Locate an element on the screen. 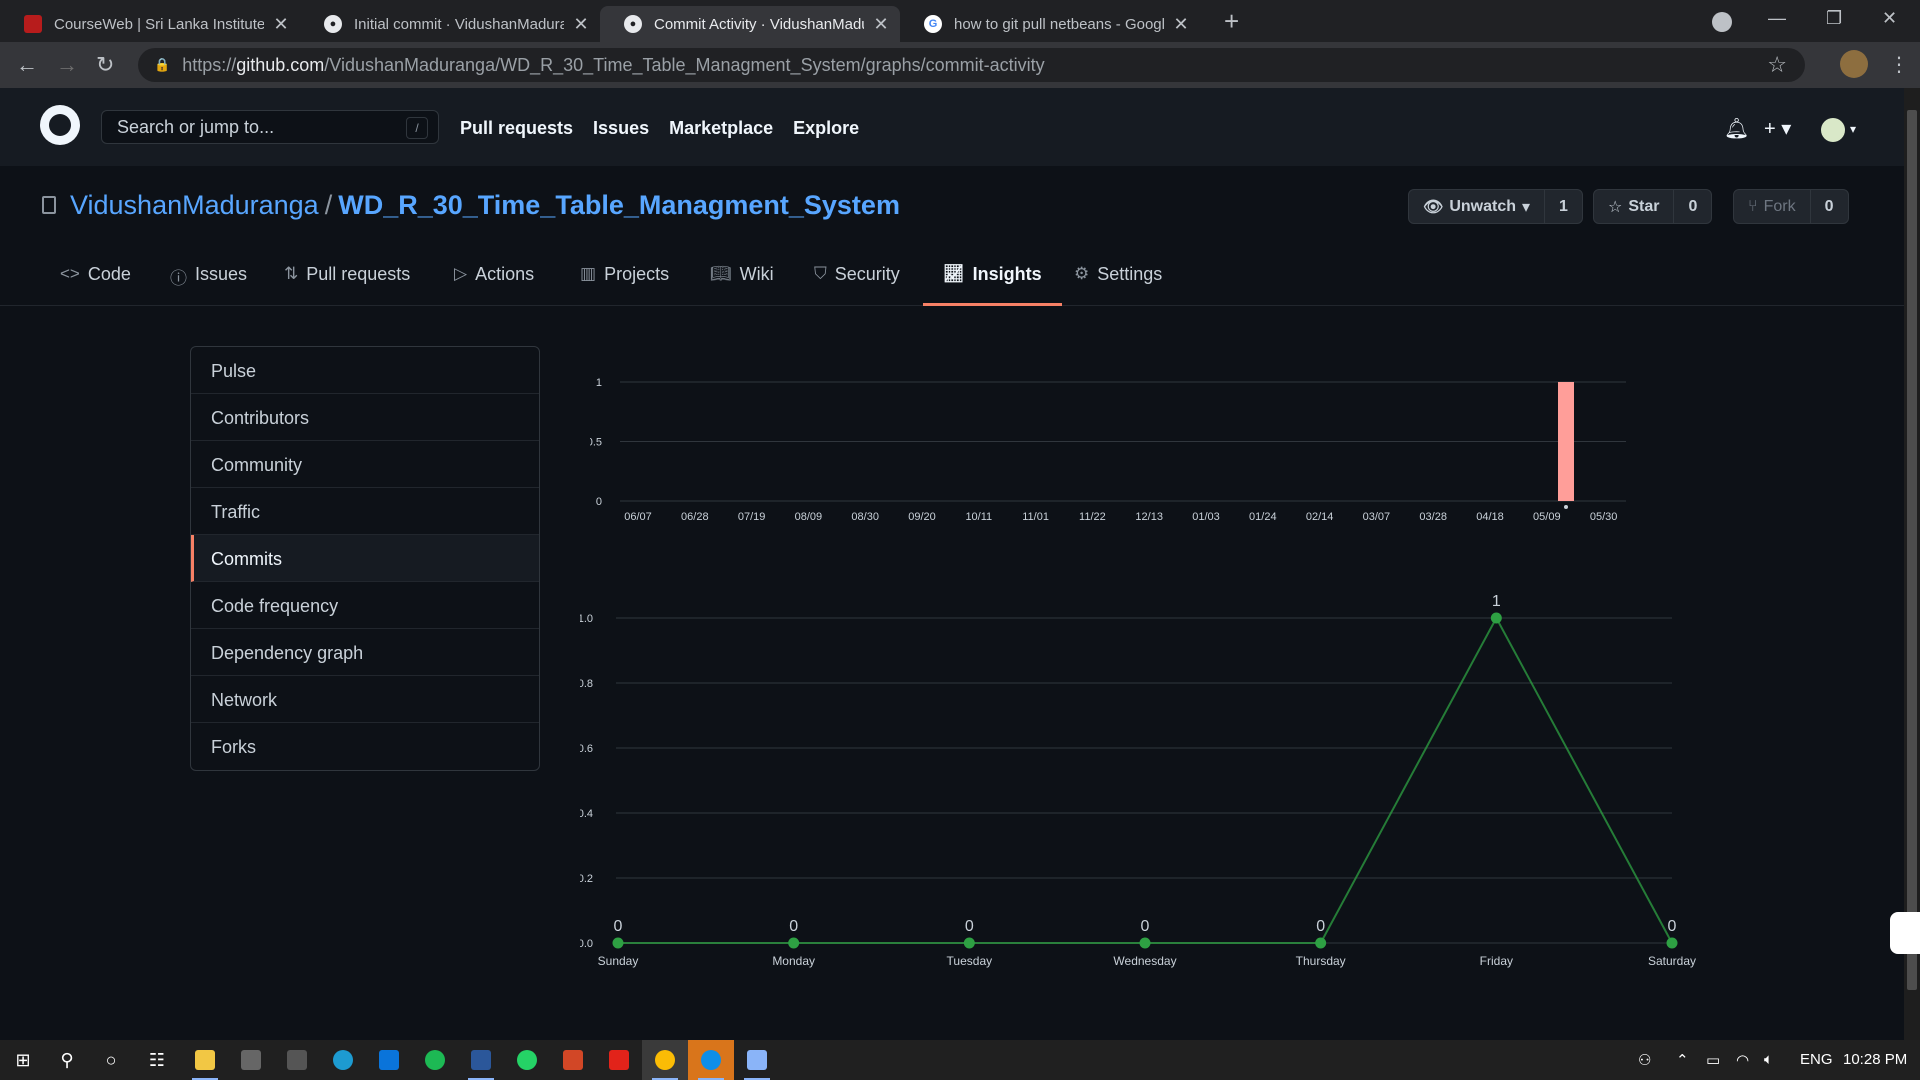 This screenshot has width=1920, height=1080. search-icon: ⚲ is located at coordinates (67, 1060).